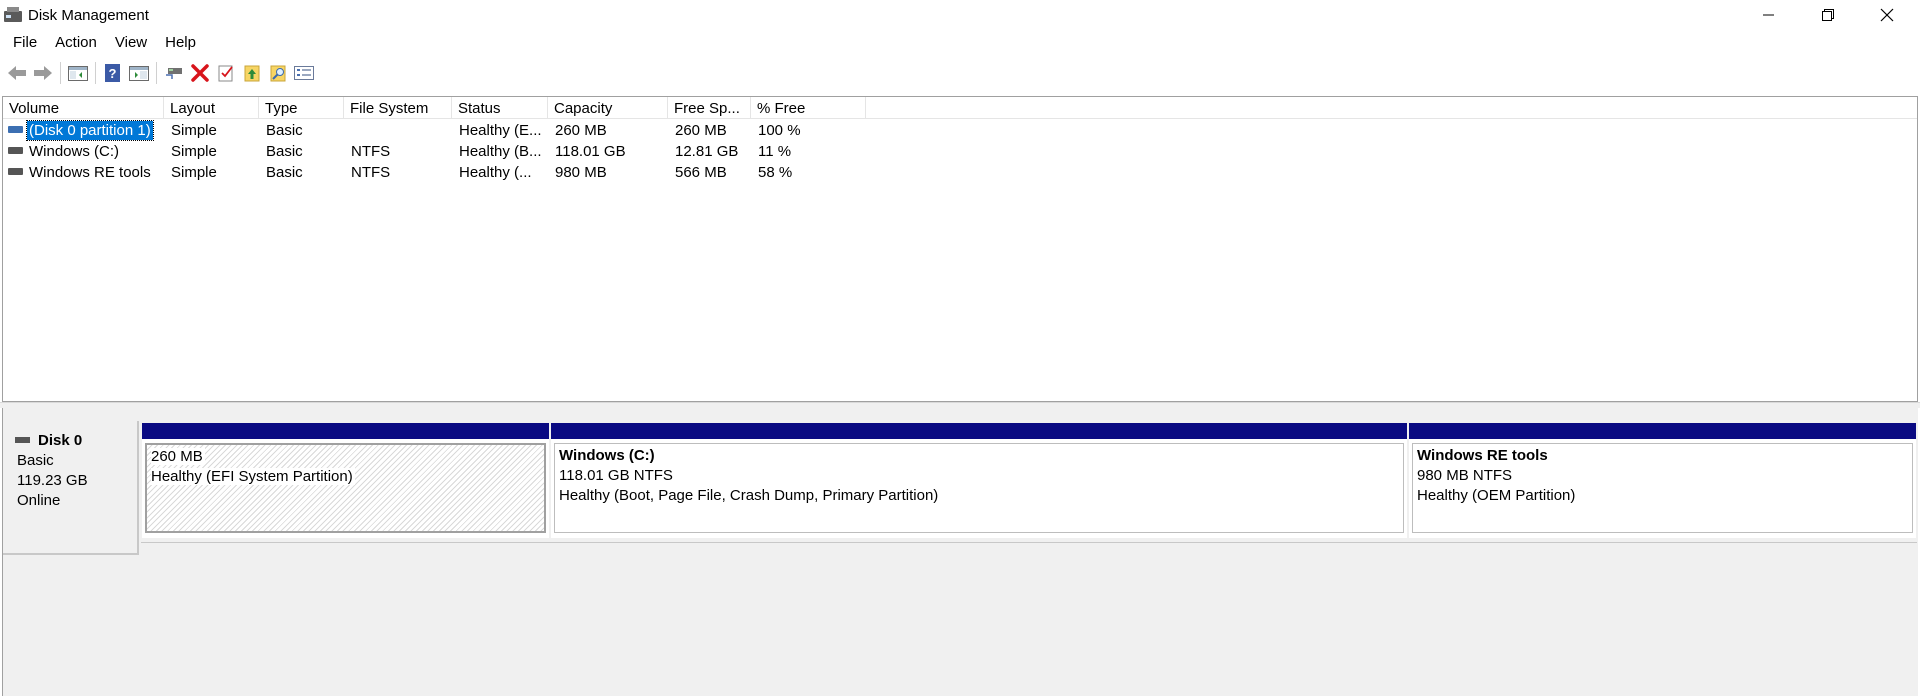  Describe the element at coordinates (22, 440) in the screenshot. I see `disk-icon` at that location.